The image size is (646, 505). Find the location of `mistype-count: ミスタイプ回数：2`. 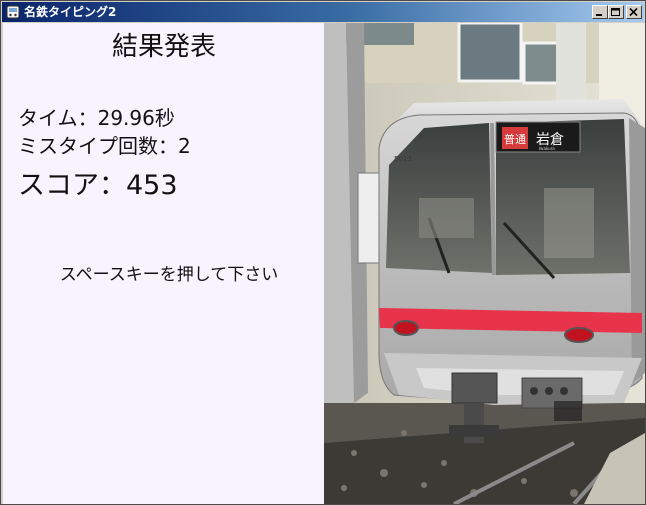

mistype-count: ミスタイプ回数：2 is located at coordinates (104, 146).